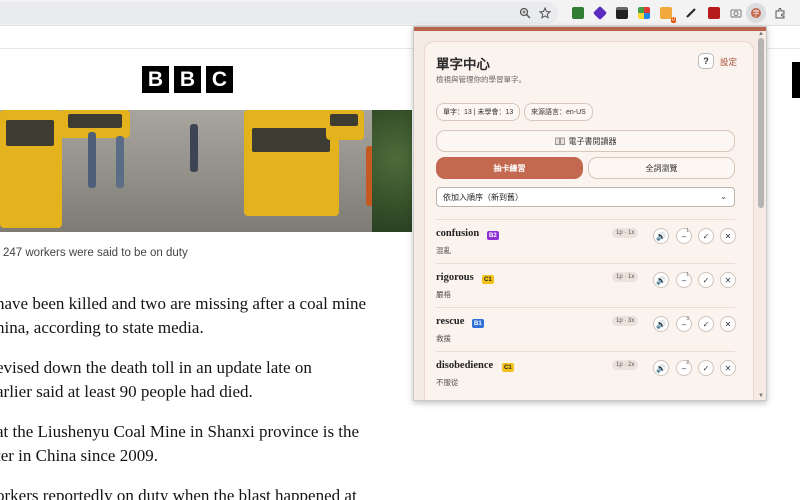 The image size is (800, 500). What do you see at coordinates (761, 396) in the screenshot?
I see `scroll-down-arrow: ▼` at bounding box center [761, 396].